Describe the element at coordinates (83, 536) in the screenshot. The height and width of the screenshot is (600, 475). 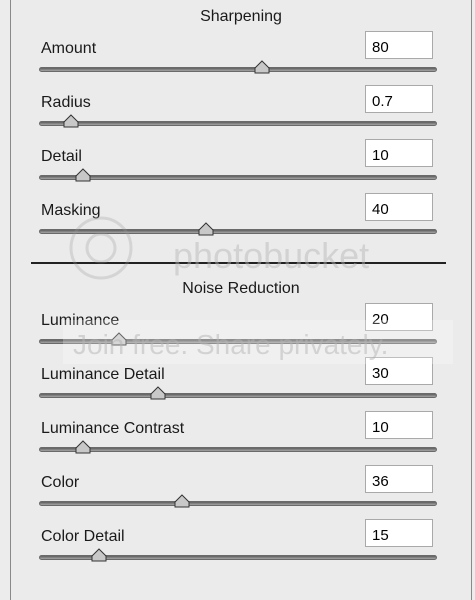
I see `color-detail-label: Color Detail` at that location.